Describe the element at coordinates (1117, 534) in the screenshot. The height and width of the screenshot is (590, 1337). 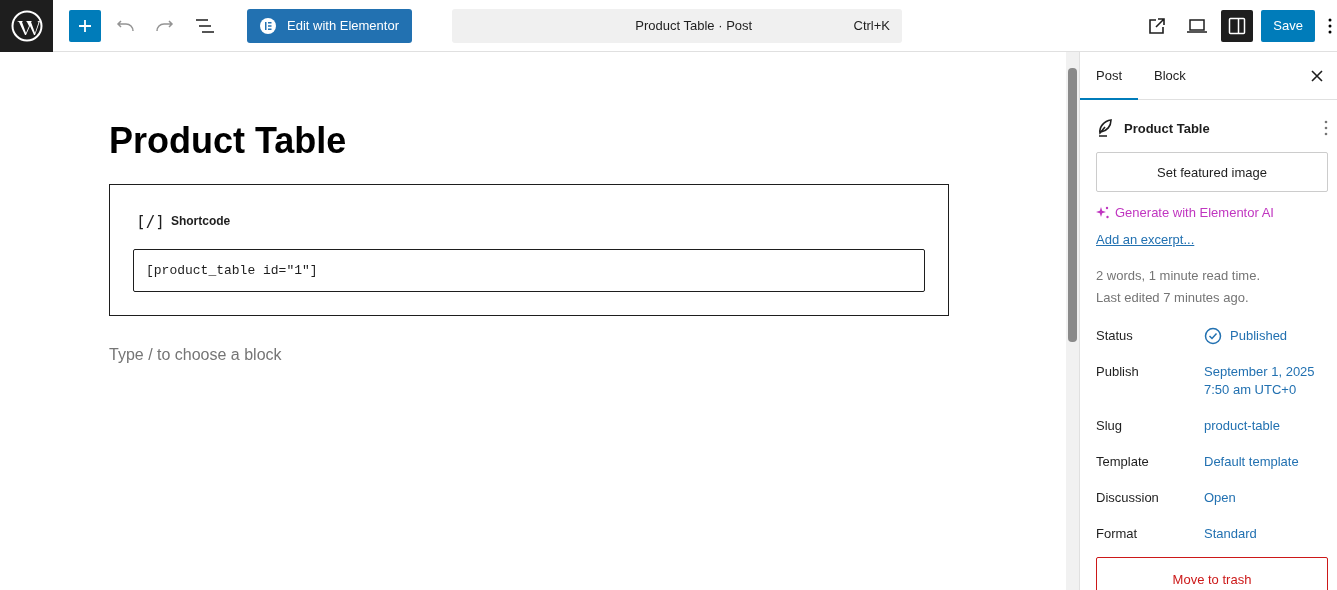
I see `field-label: Format` at that location.